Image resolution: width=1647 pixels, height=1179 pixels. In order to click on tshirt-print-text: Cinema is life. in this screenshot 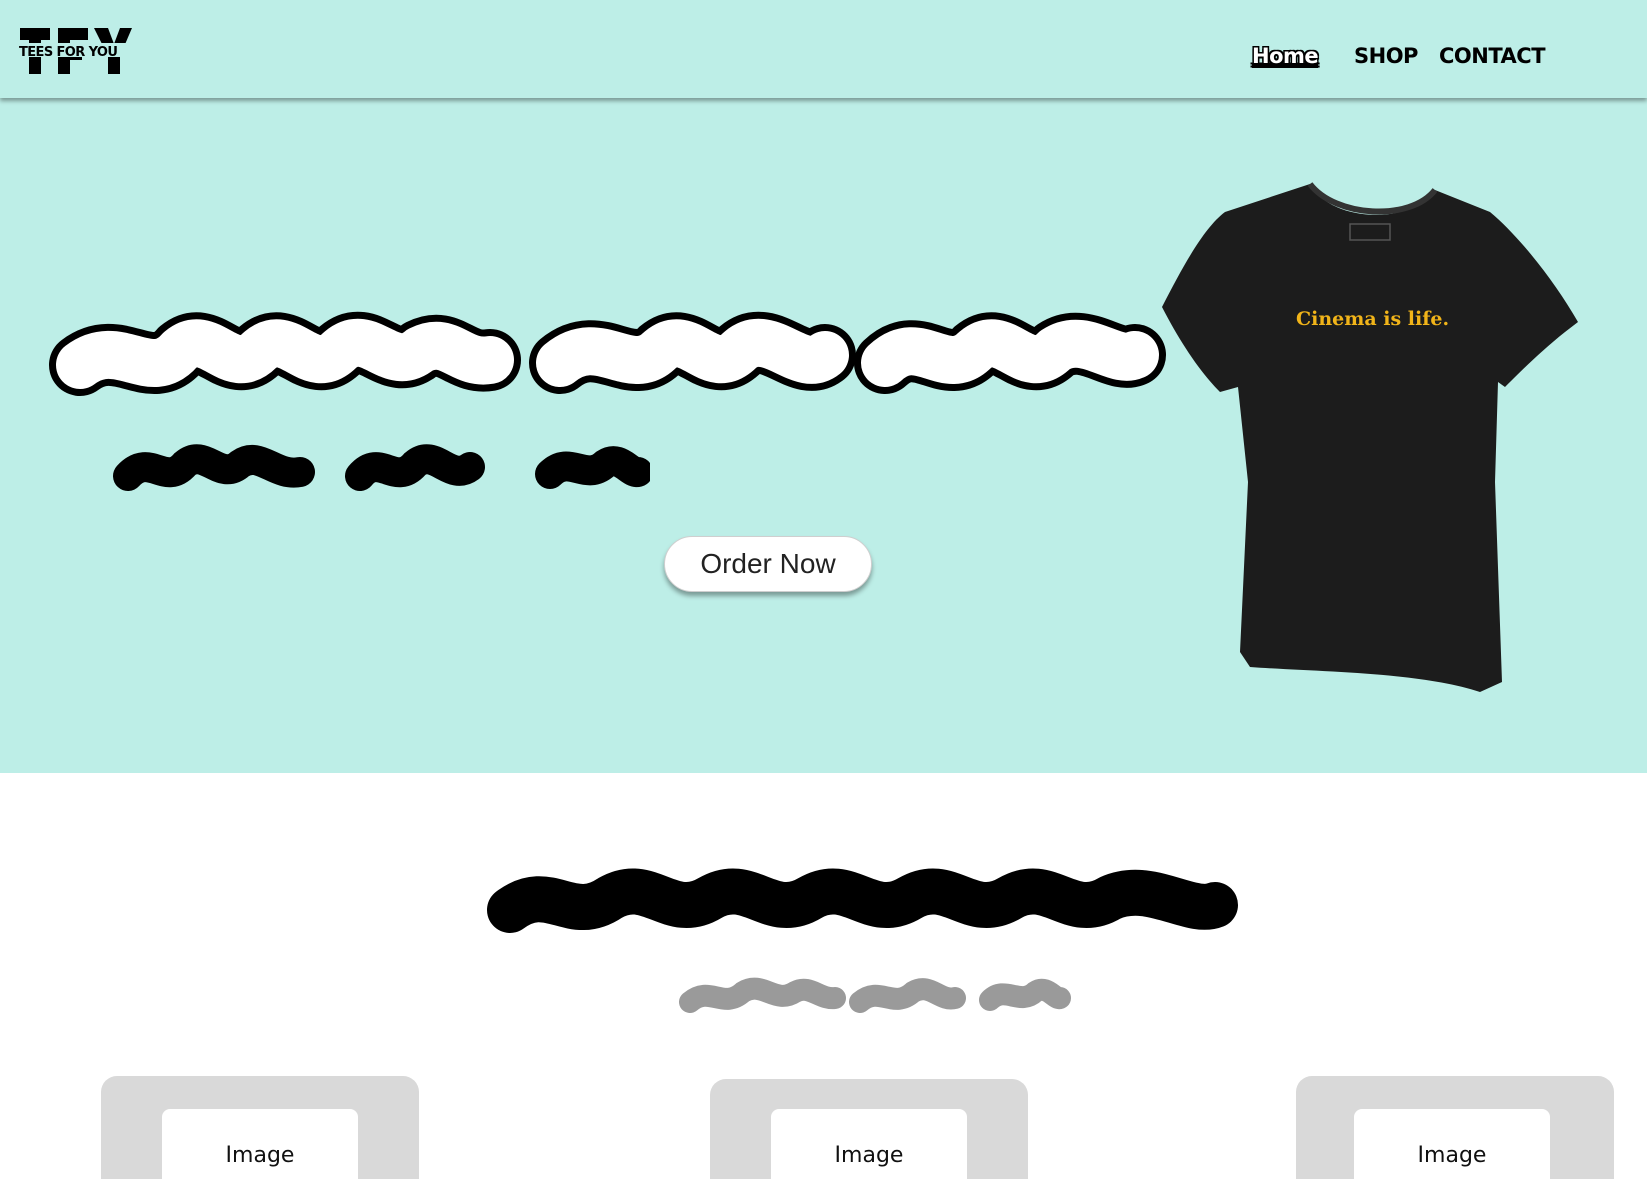, I will do `click(1373, 319)`.